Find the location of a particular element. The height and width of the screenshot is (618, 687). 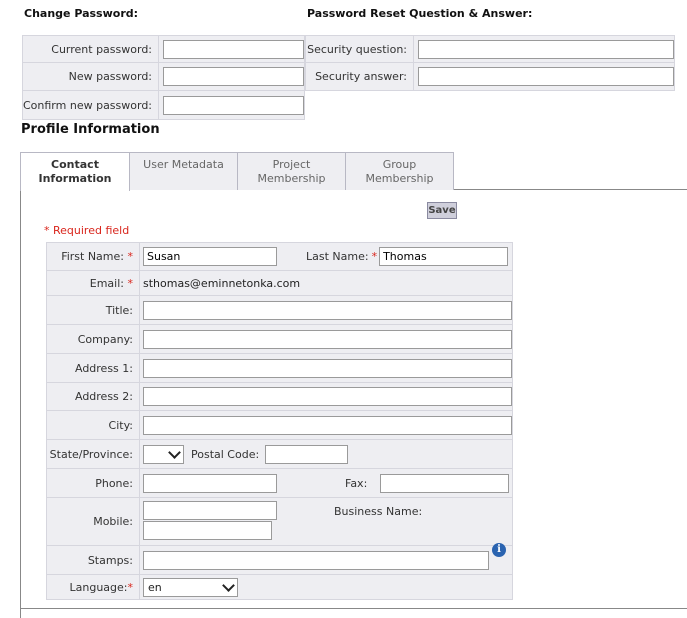

security-answer-input is located at coordinates (546, 76).